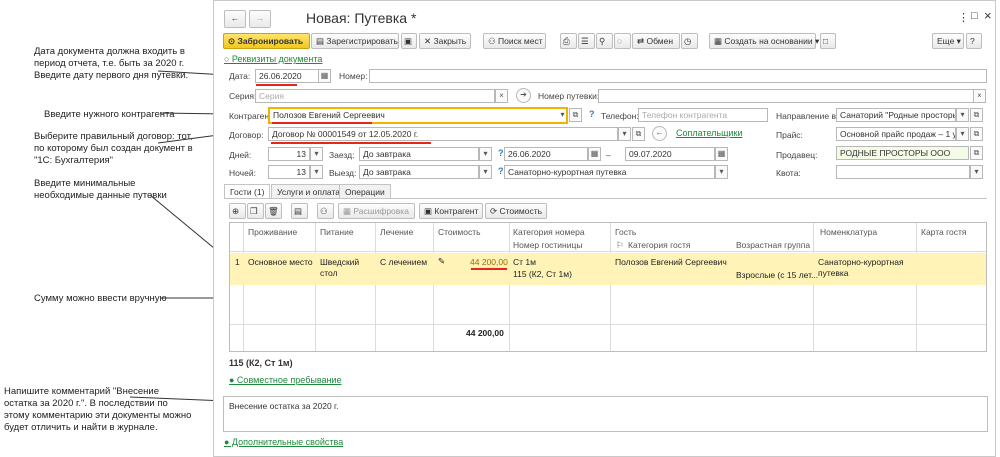 The image size is (1000, 457). What do you see at coordinates (283, 442) in the screenshot?
I see `extra-props-link: ● Дополнительные свойства` at bounding box center [283, 442].